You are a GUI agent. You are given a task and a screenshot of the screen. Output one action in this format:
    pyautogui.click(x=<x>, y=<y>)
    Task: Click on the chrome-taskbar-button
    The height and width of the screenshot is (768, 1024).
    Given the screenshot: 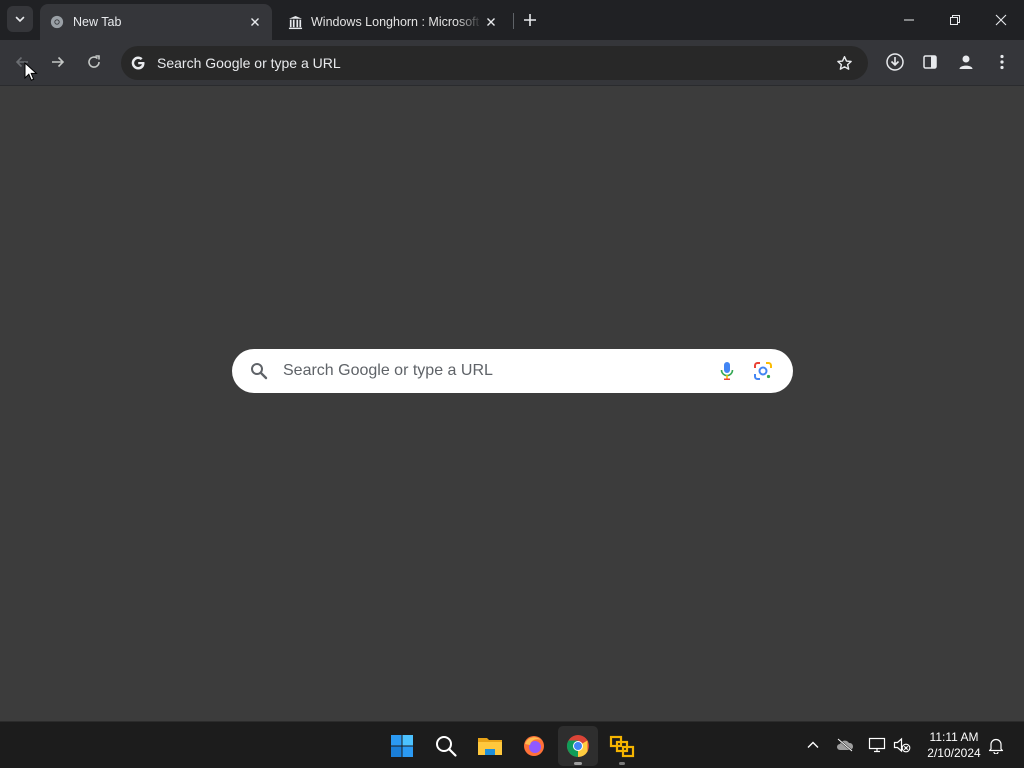 What is the action you would take?
    pyautogui.click(x=578, y=746)
    